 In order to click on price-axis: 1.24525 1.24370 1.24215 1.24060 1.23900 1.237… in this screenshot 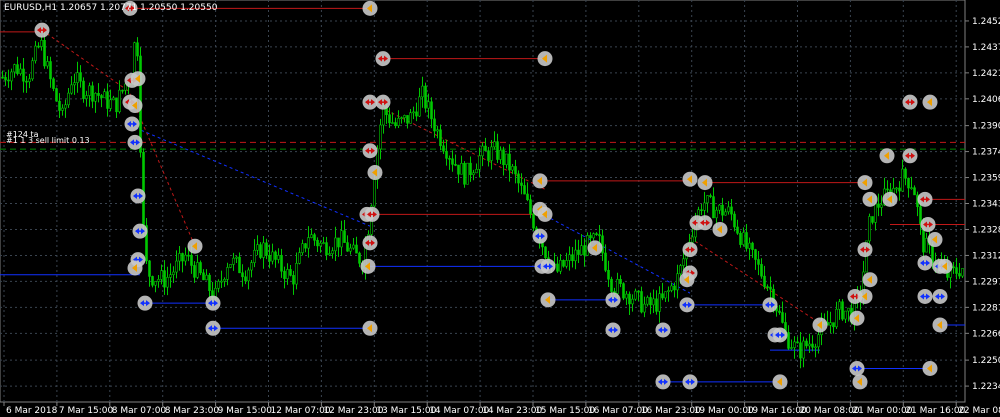, I will do `click(982, 204)`.